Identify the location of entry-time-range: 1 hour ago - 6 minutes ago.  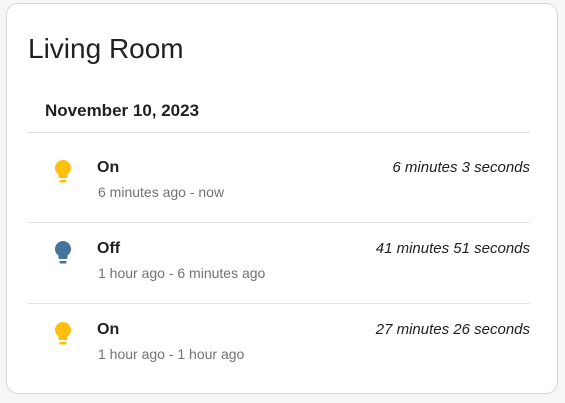
(182, 273).